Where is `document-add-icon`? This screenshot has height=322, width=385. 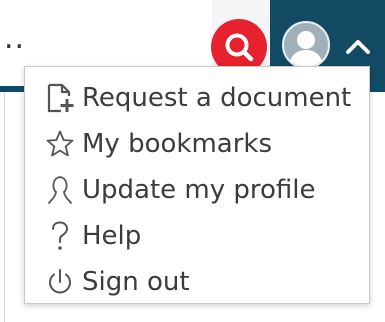 document-add-icon is located at coordinates (60, 98).